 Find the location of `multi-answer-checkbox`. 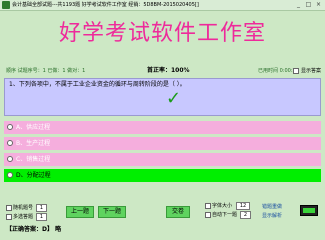

multi-answer-checkbox is located at coordinates (9, 217).